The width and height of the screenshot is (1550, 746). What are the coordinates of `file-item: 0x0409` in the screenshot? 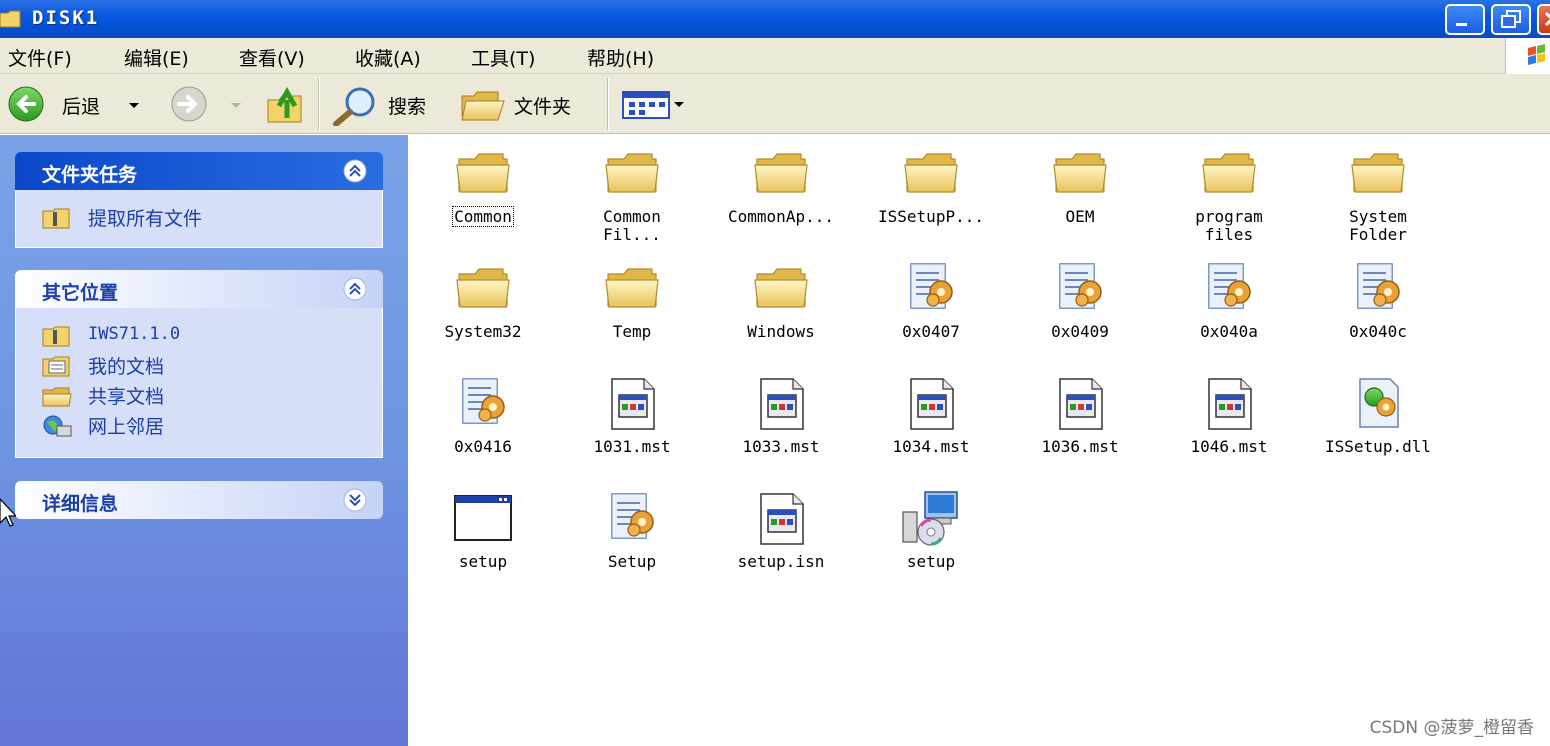 It's located at (1080, 312).